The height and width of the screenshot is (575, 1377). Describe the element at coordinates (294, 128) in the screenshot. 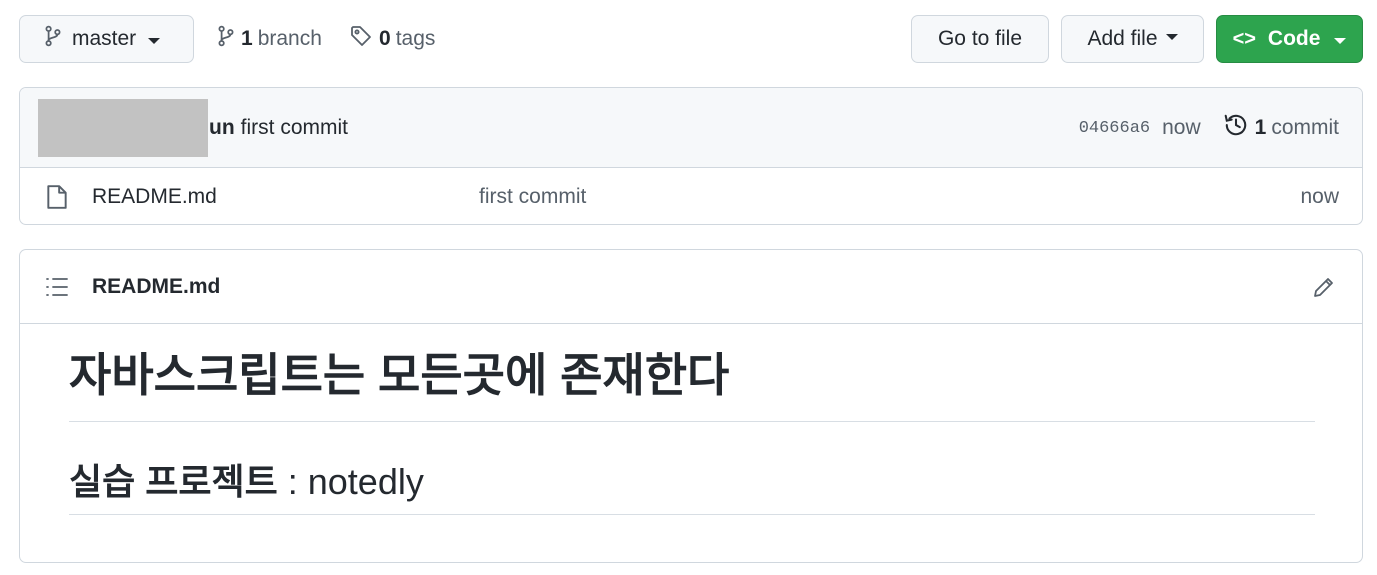

I see `commit-message: first commit` at that location.